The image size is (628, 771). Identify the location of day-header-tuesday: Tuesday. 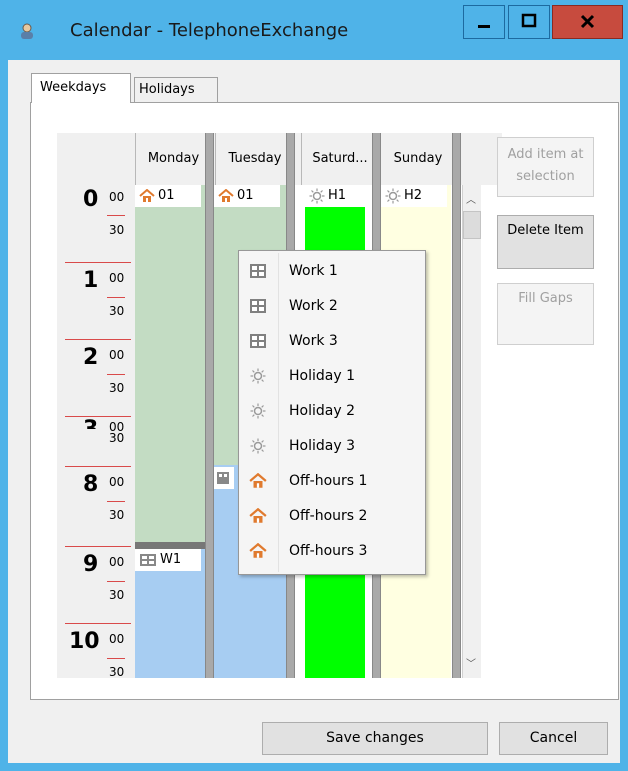
(255, 159).